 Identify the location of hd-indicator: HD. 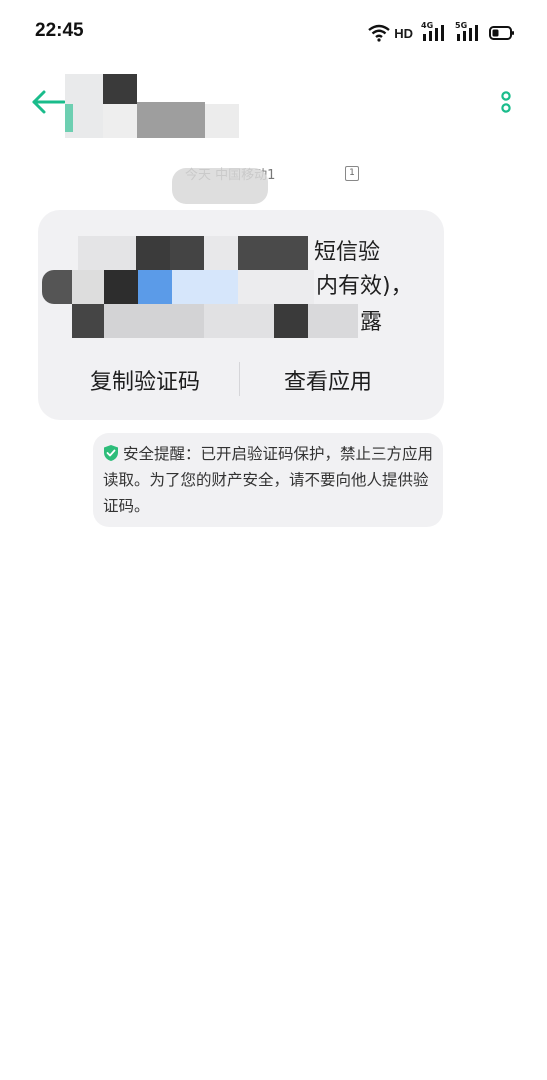
(403, 33).